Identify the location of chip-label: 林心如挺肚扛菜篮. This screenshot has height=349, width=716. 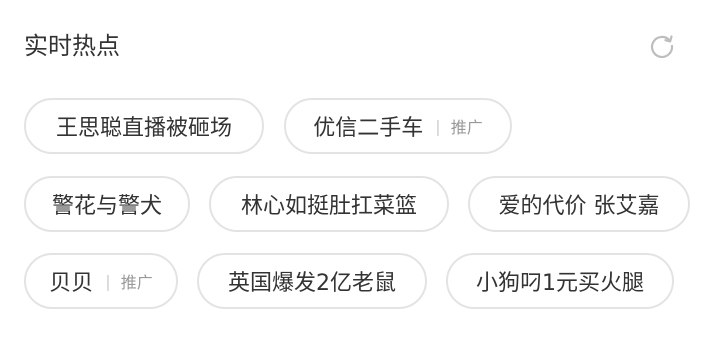
(328, 206).